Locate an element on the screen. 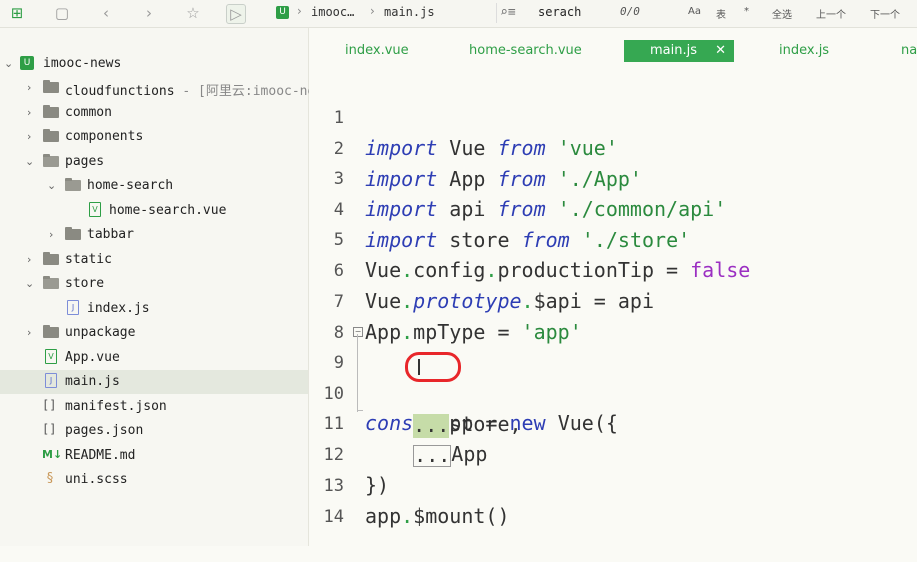 The image size is (917, 562). save-icon: ▢ is located at coordinates (62, 13).